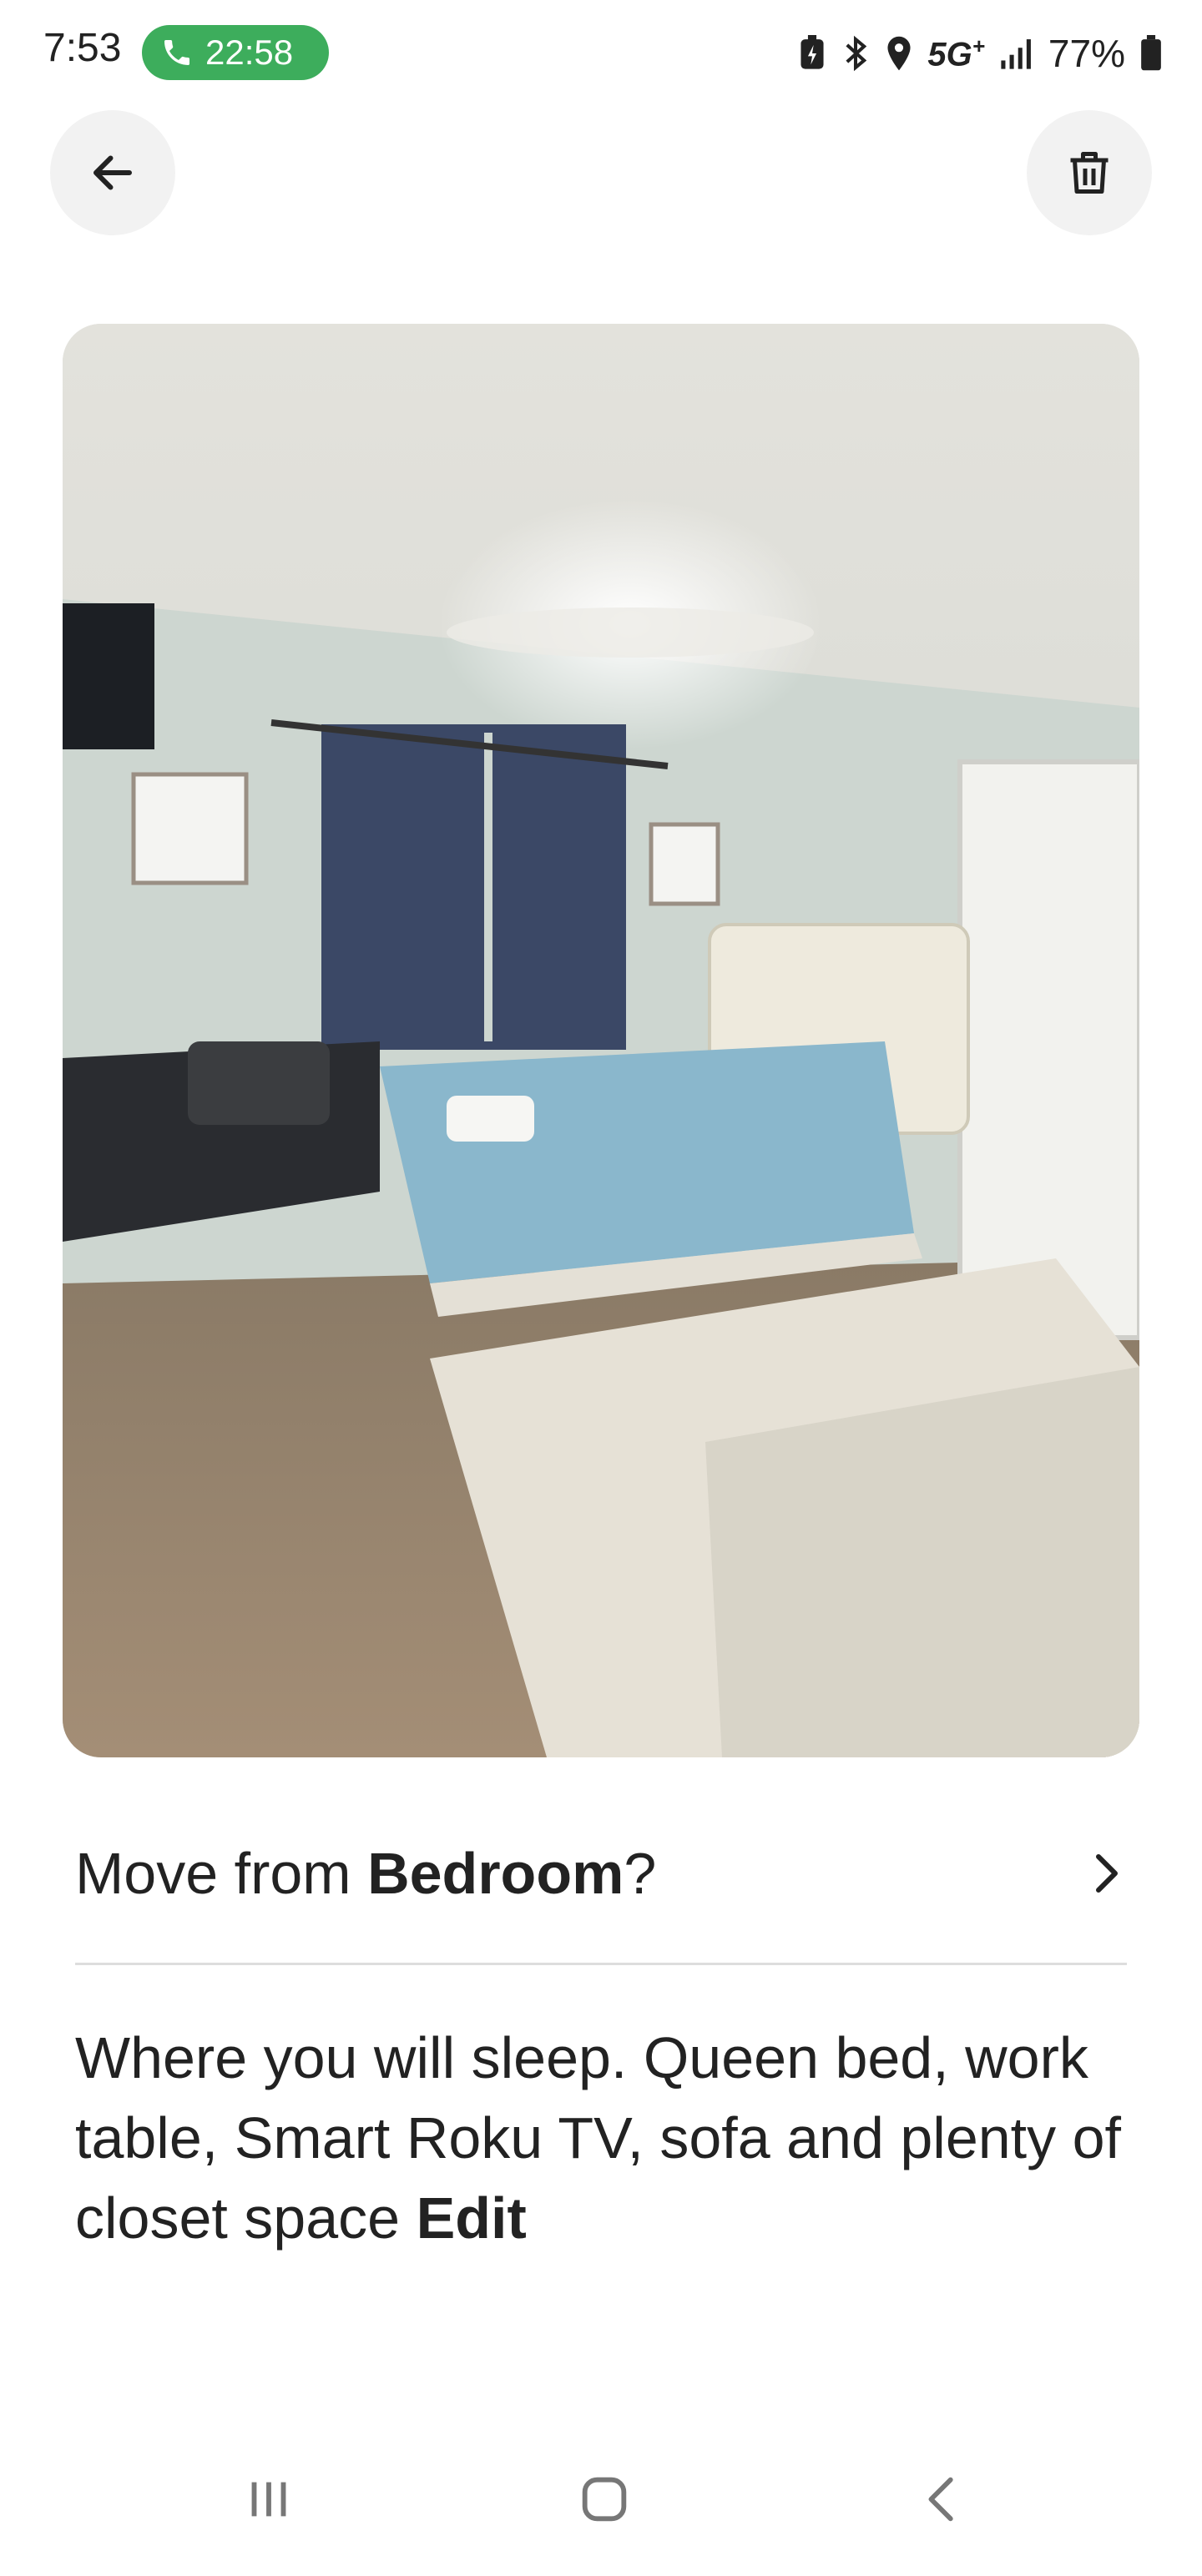 The height and width of the screenshot is (2576, 1202). Describe the element at coordinates (601, 1964) in the screenshot. I see `divider` at that location.